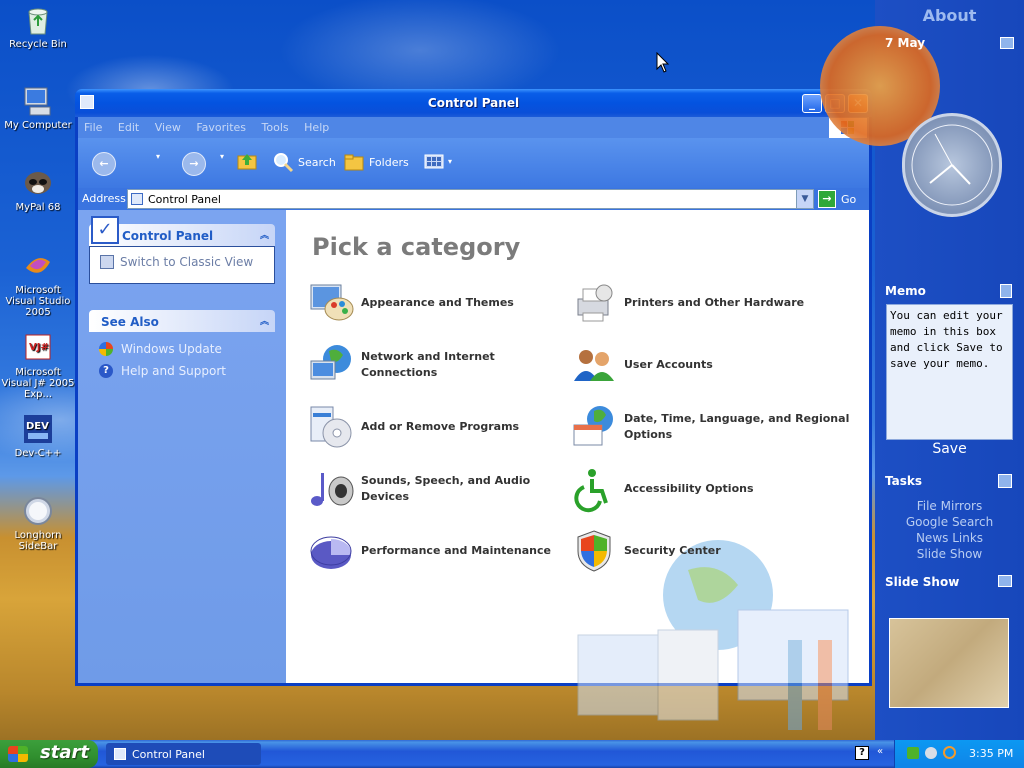 This screenshot has height=768, width=1024. I want to click on desktop-icon-my-computer: My Computer, so click(38, 108).